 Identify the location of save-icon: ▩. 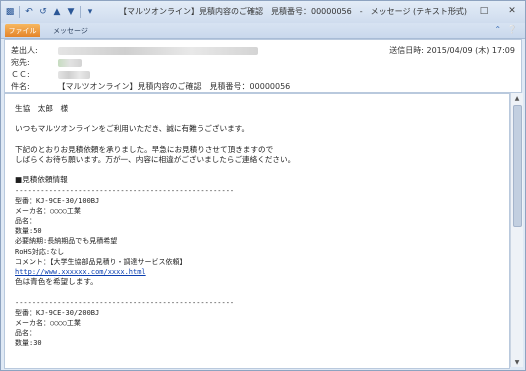
(10, 12).